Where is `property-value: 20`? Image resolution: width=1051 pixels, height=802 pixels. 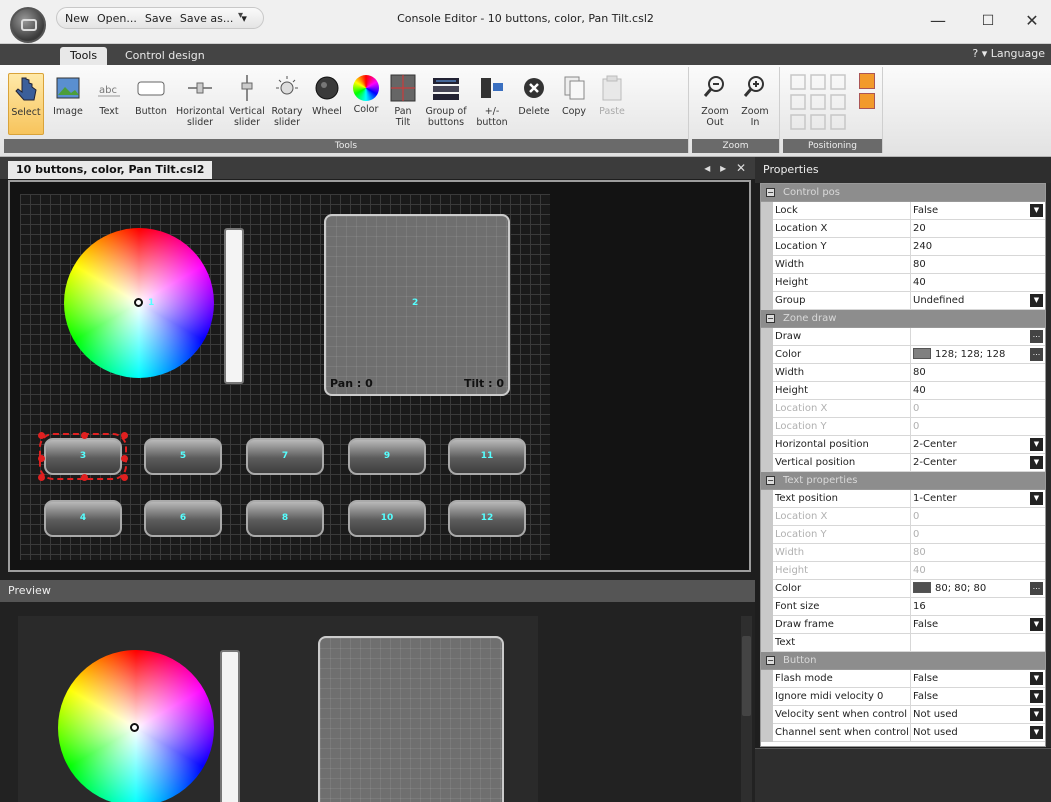
property-value: 20 is located at coordinates (971, 229).